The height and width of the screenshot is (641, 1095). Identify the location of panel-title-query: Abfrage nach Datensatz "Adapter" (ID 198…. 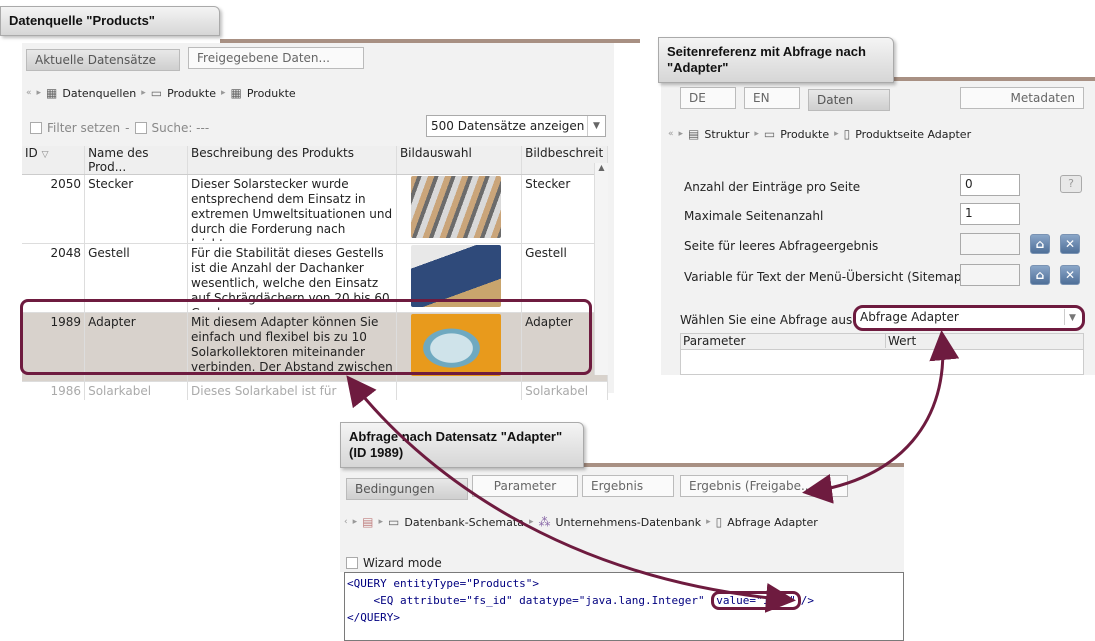
(462, 445).